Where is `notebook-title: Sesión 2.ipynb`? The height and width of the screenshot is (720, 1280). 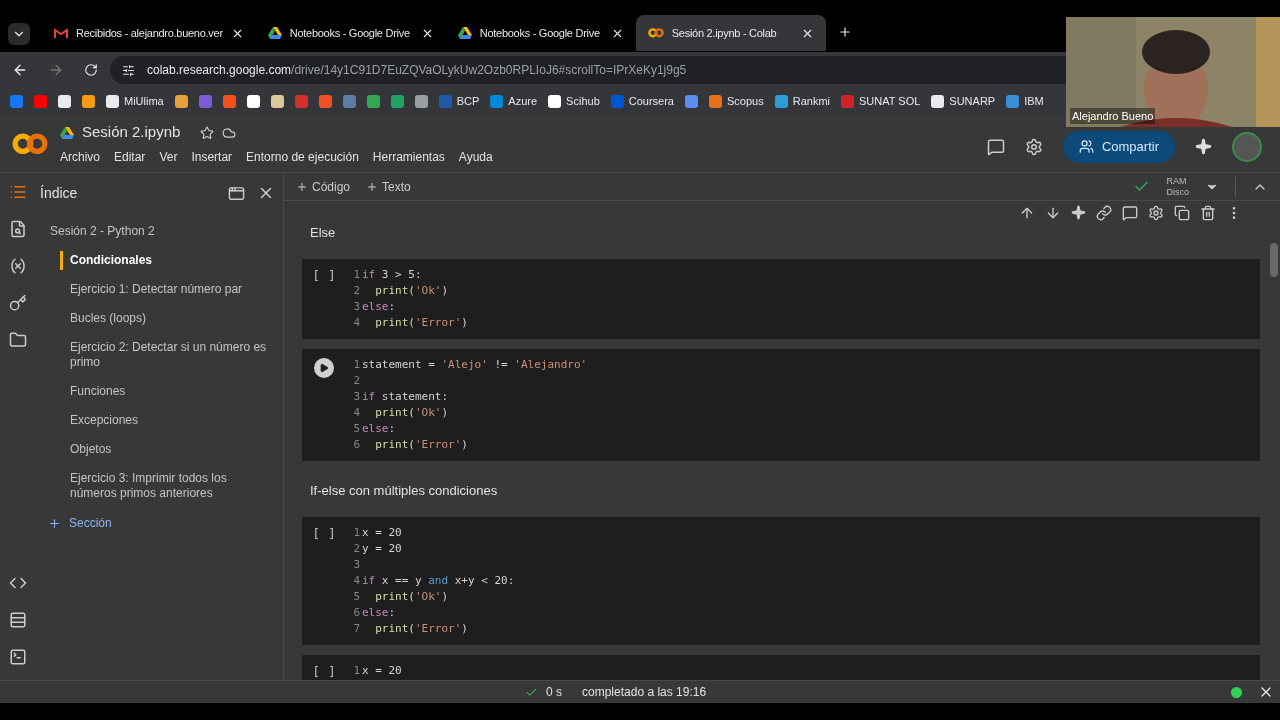 notebook-title: Sesión 2.ipynb is located at coordinates (131, 132).